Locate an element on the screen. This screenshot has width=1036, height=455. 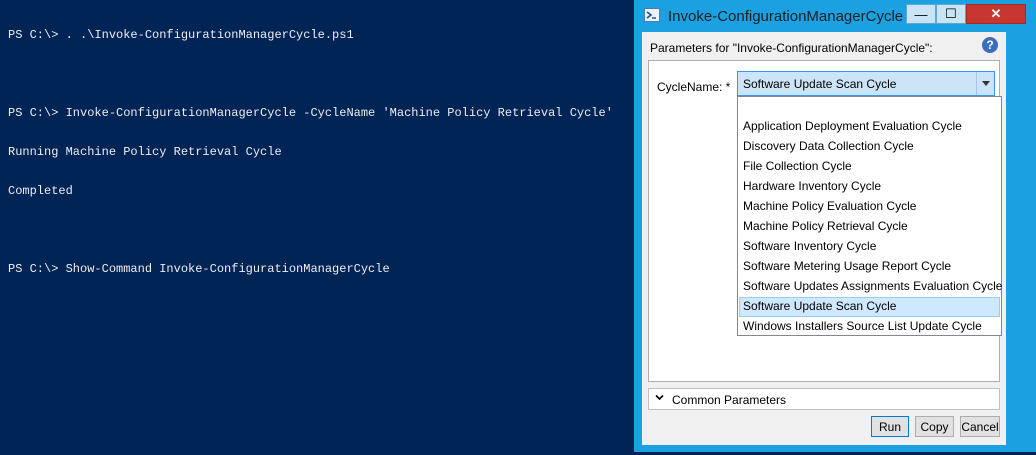
close-button: ✕ is located at coordinates (996, 14).